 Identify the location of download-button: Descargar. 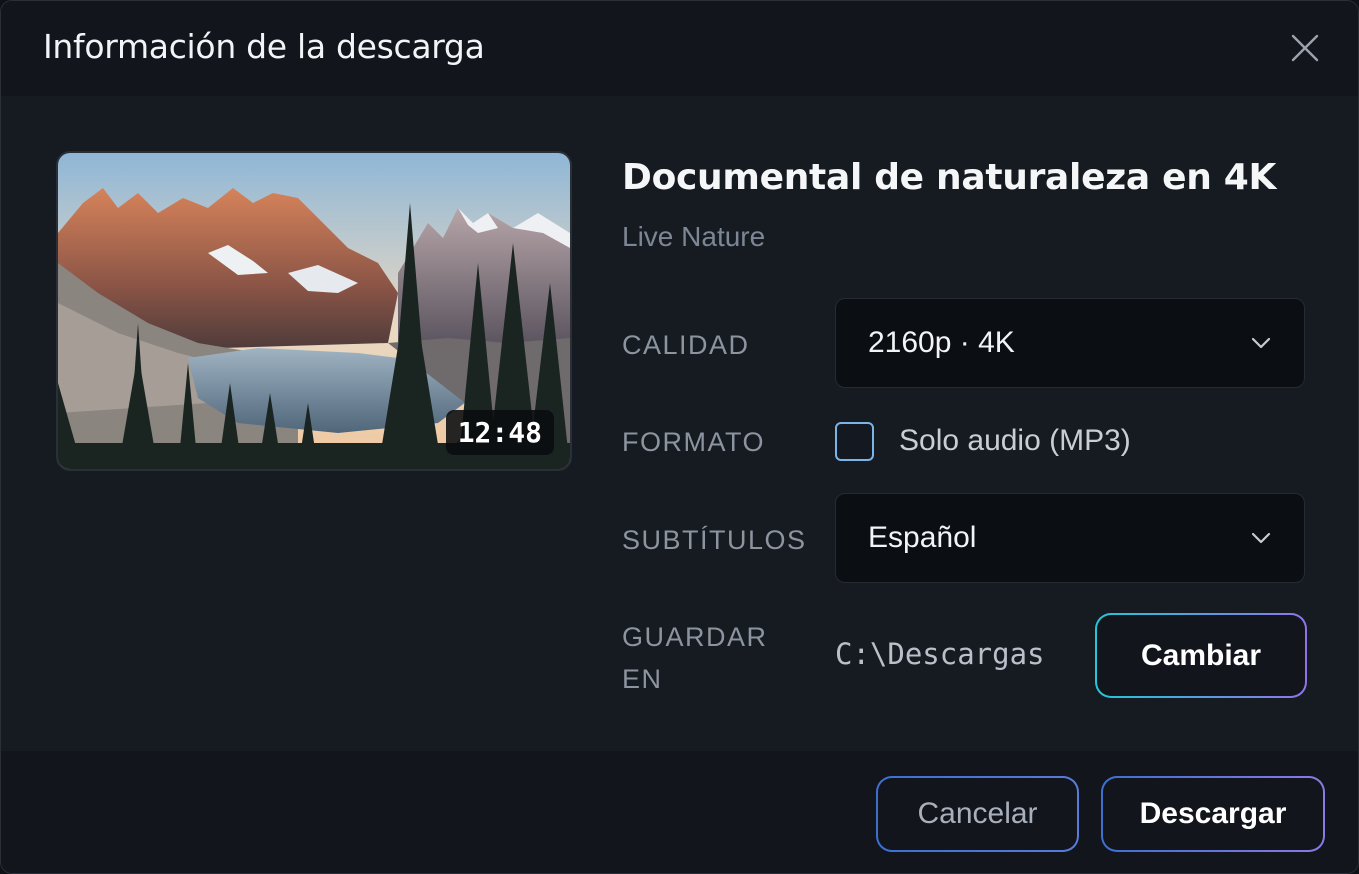
(1213, 814).